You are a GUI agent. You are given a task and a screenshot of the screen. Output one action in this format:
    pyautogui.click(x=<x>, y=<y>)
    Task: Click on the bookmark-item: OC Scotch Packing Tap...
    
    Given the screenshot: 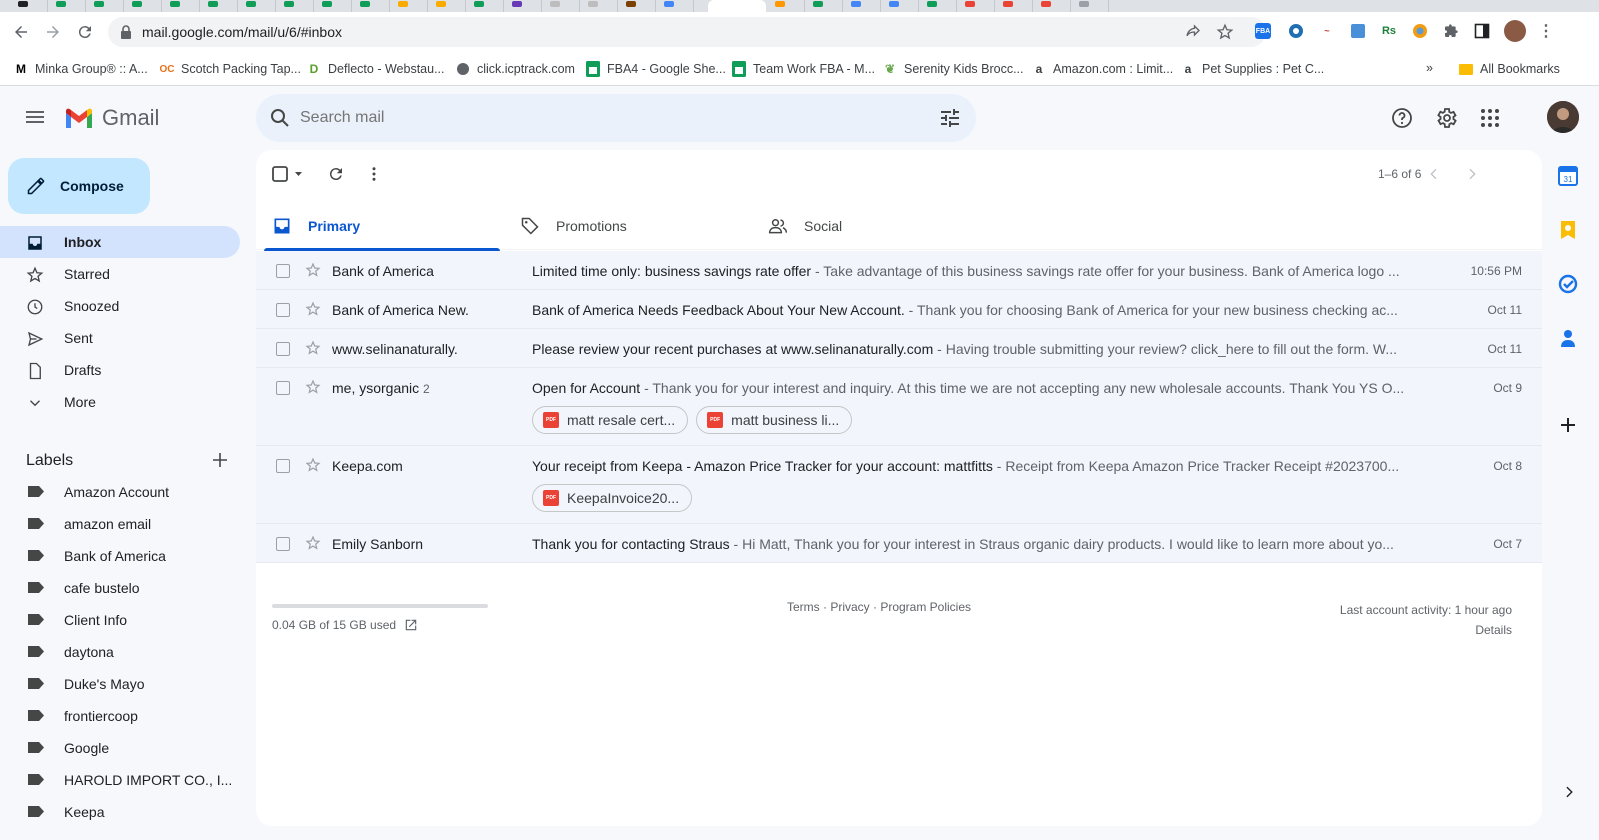 What is the action you would take?
    pyautogui.click(x=230, y=69)
    